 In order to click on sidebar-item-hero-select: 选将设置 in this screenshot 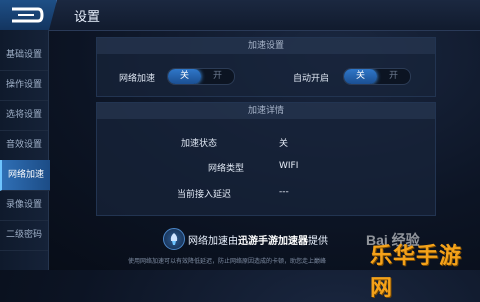, I will do `click(24, 115)`.